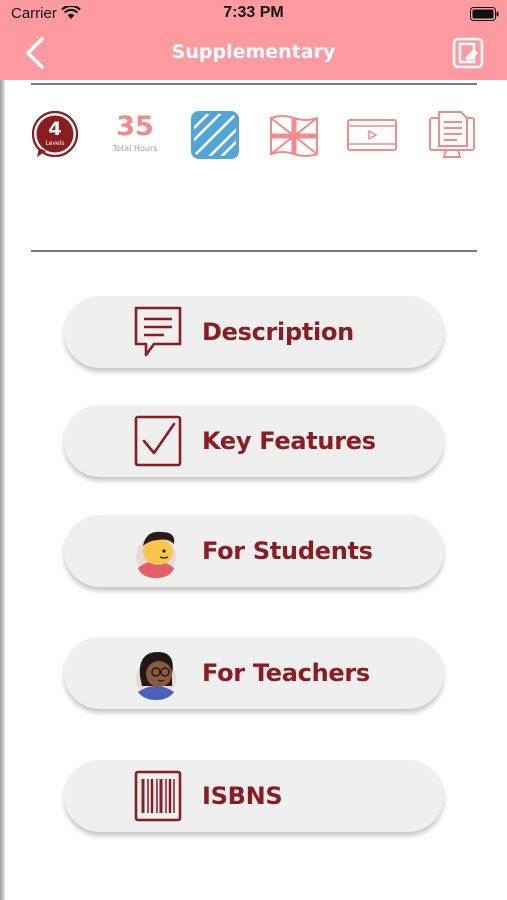 The image size is (507, 900). I want to click on status-bar: Carrier 7:33 PM, so click(253, 14).